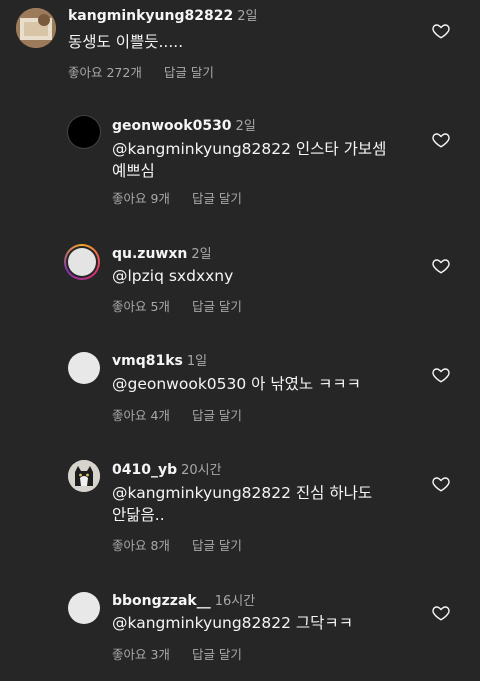  I want to click on timestamp: 20시간, so click(201, 470).